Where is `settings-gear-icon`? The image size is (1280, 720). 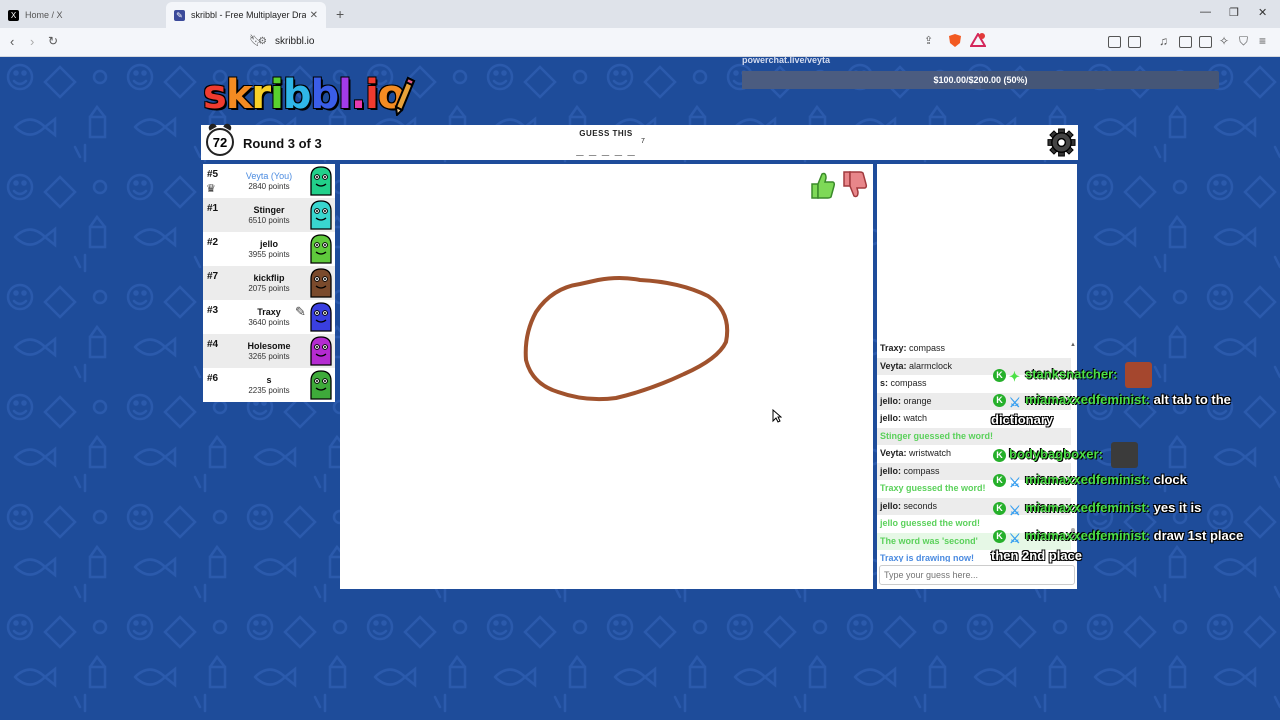
settings-gear-icon is located at coordinates (1061, 142).